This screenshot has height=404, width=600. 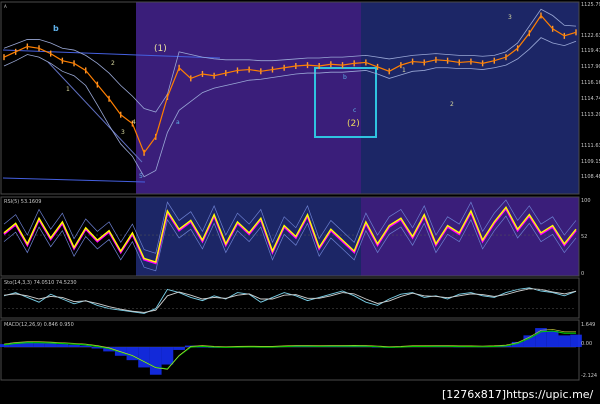 I want to click on wave-label-c: c, so click(x=354, y=110).